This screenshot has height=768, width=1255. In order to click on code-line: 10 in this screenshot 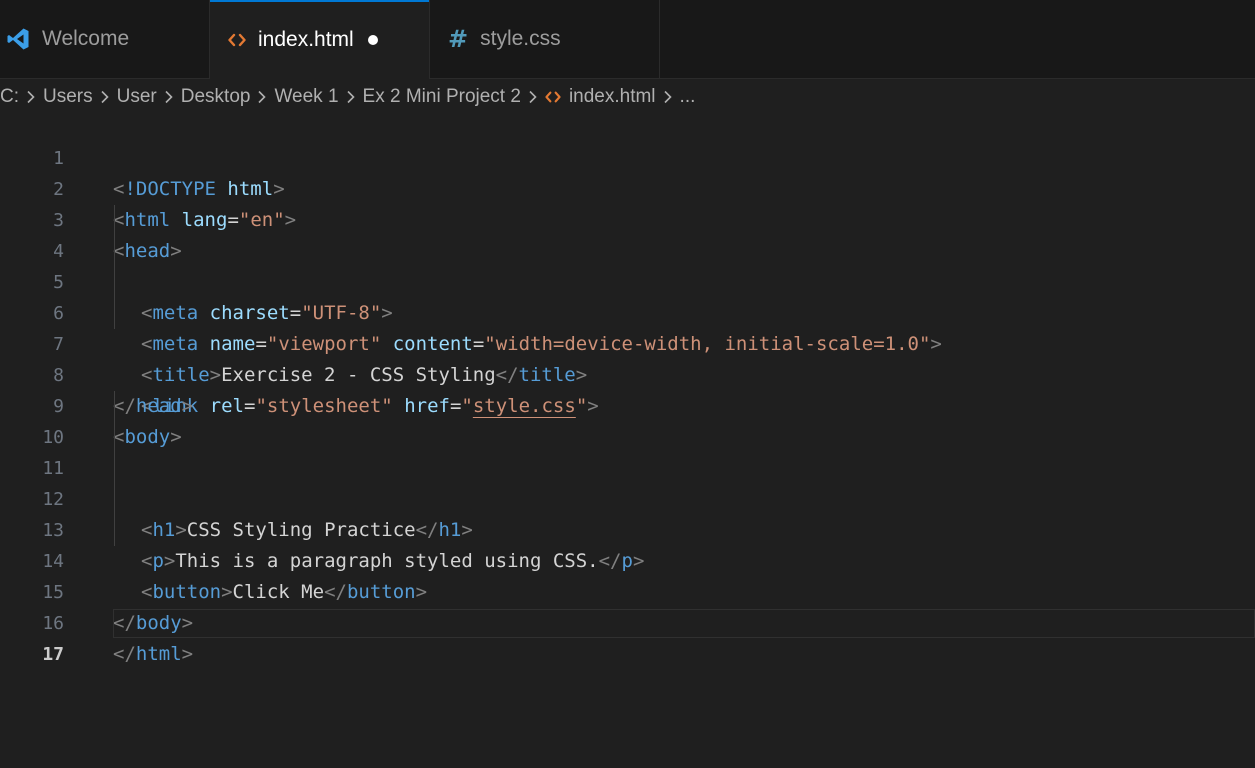, I will do `click(627, 419)`.